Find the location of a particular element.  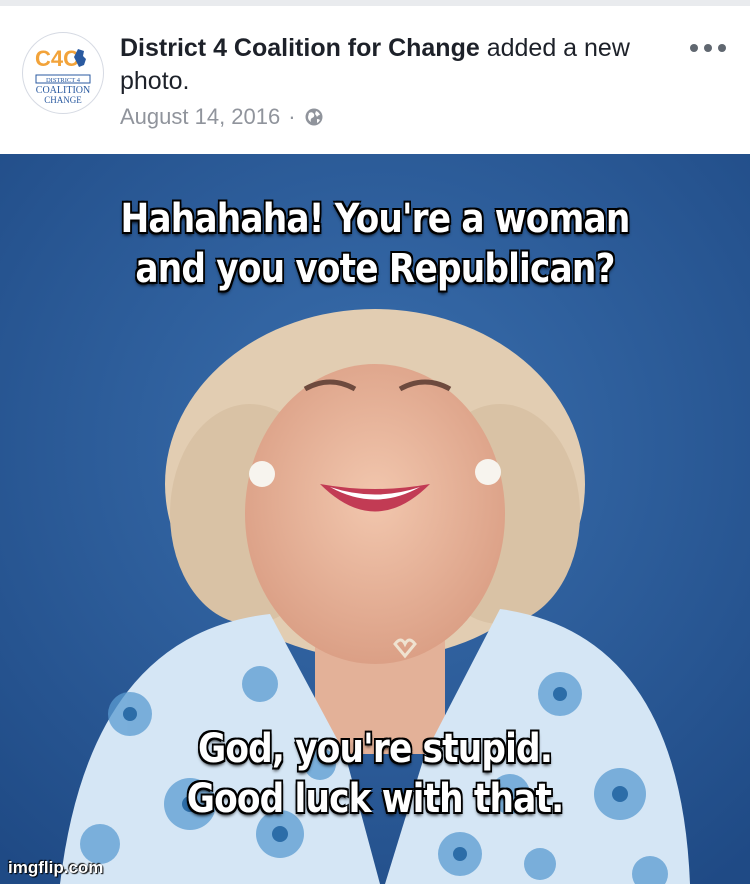

coalition-logo: C4C DISTRICT 4 COALITION CHANGE is located at coordinates (63, 73).